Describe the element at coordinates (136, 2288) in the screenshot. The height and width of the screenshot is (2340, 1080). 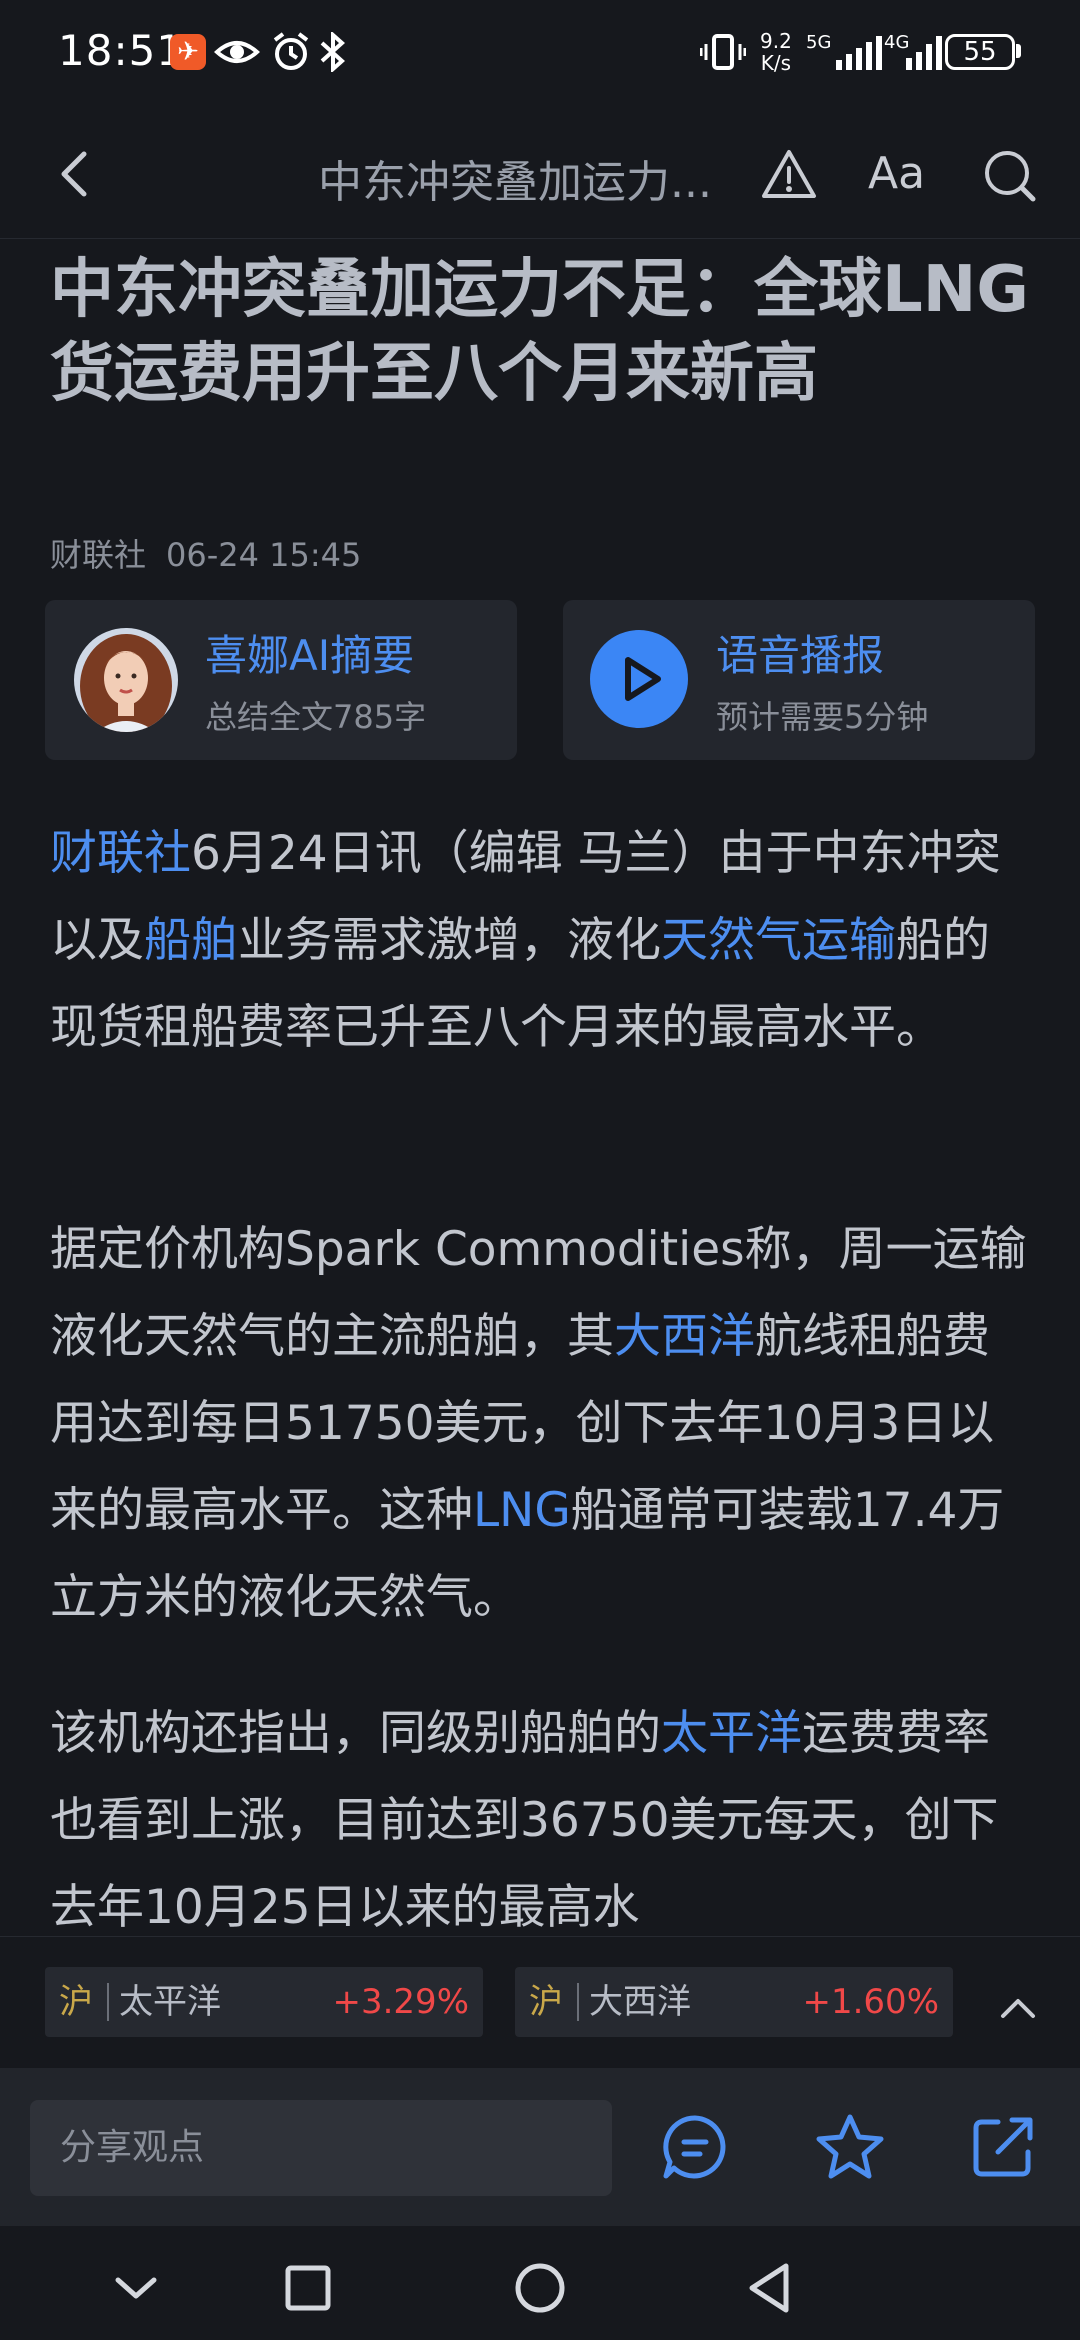
I see `nav-hide-chevron-icon` at that location.